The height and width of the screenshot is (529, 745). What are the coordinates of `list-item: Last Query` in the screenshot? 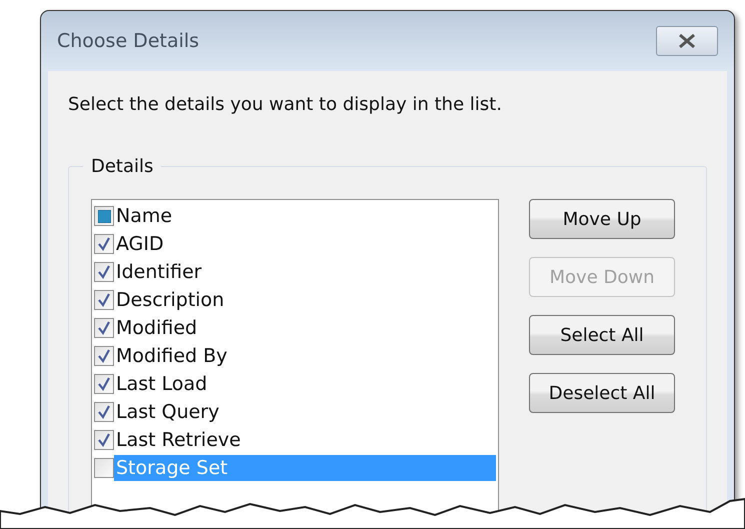 It's located at (168, 412).